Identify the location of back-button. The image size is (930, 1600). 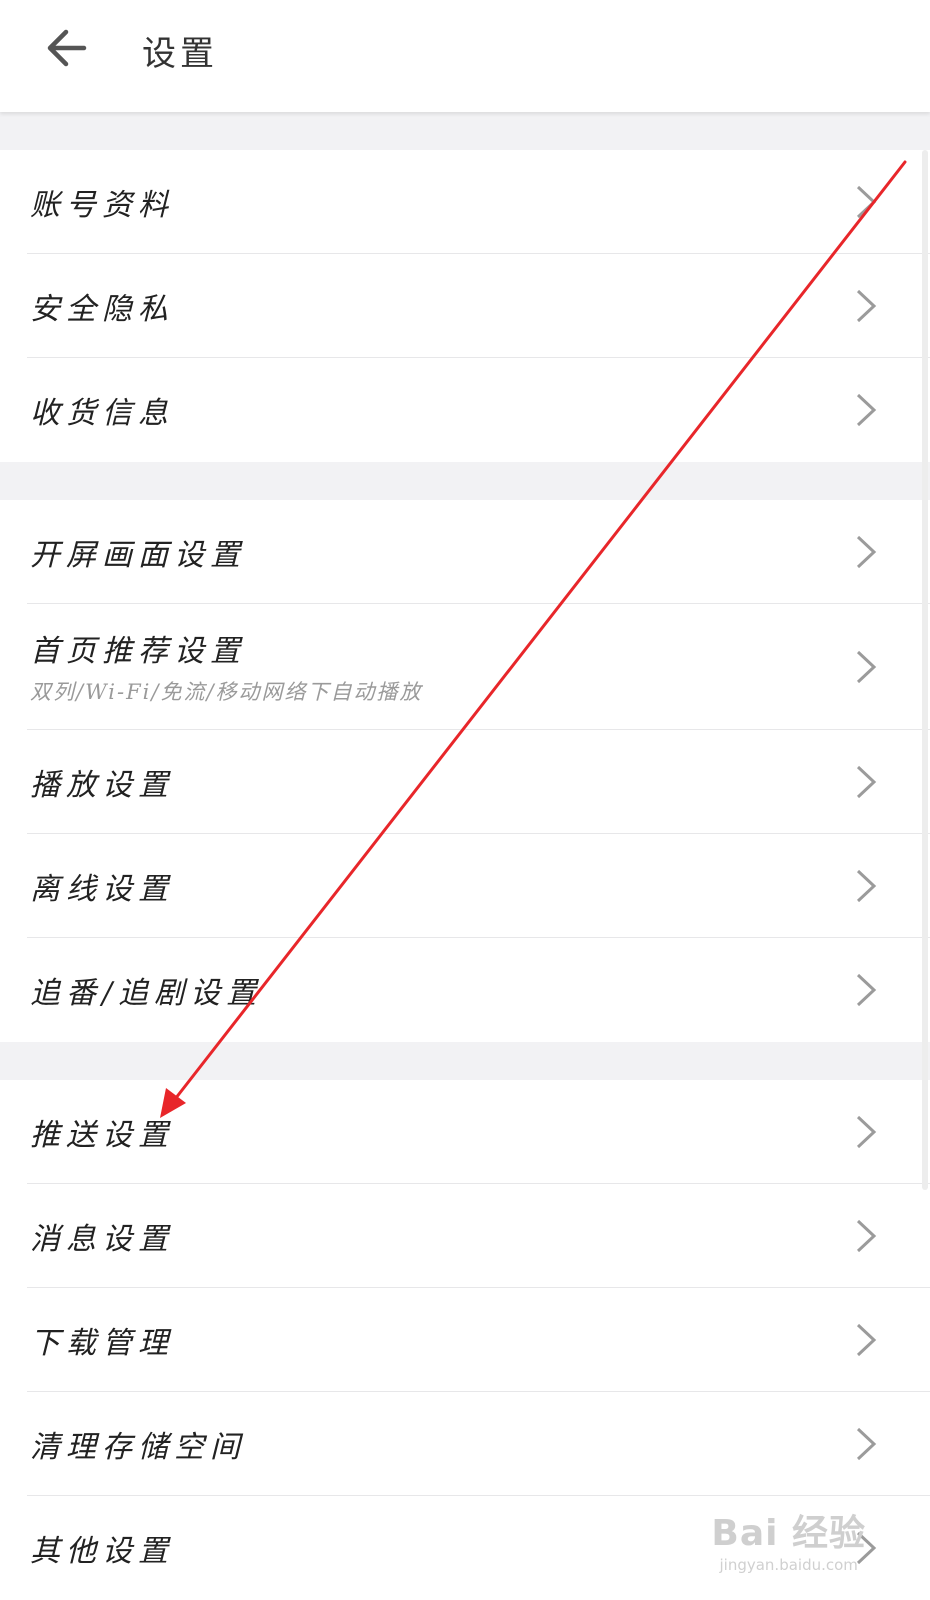
(66, 48).